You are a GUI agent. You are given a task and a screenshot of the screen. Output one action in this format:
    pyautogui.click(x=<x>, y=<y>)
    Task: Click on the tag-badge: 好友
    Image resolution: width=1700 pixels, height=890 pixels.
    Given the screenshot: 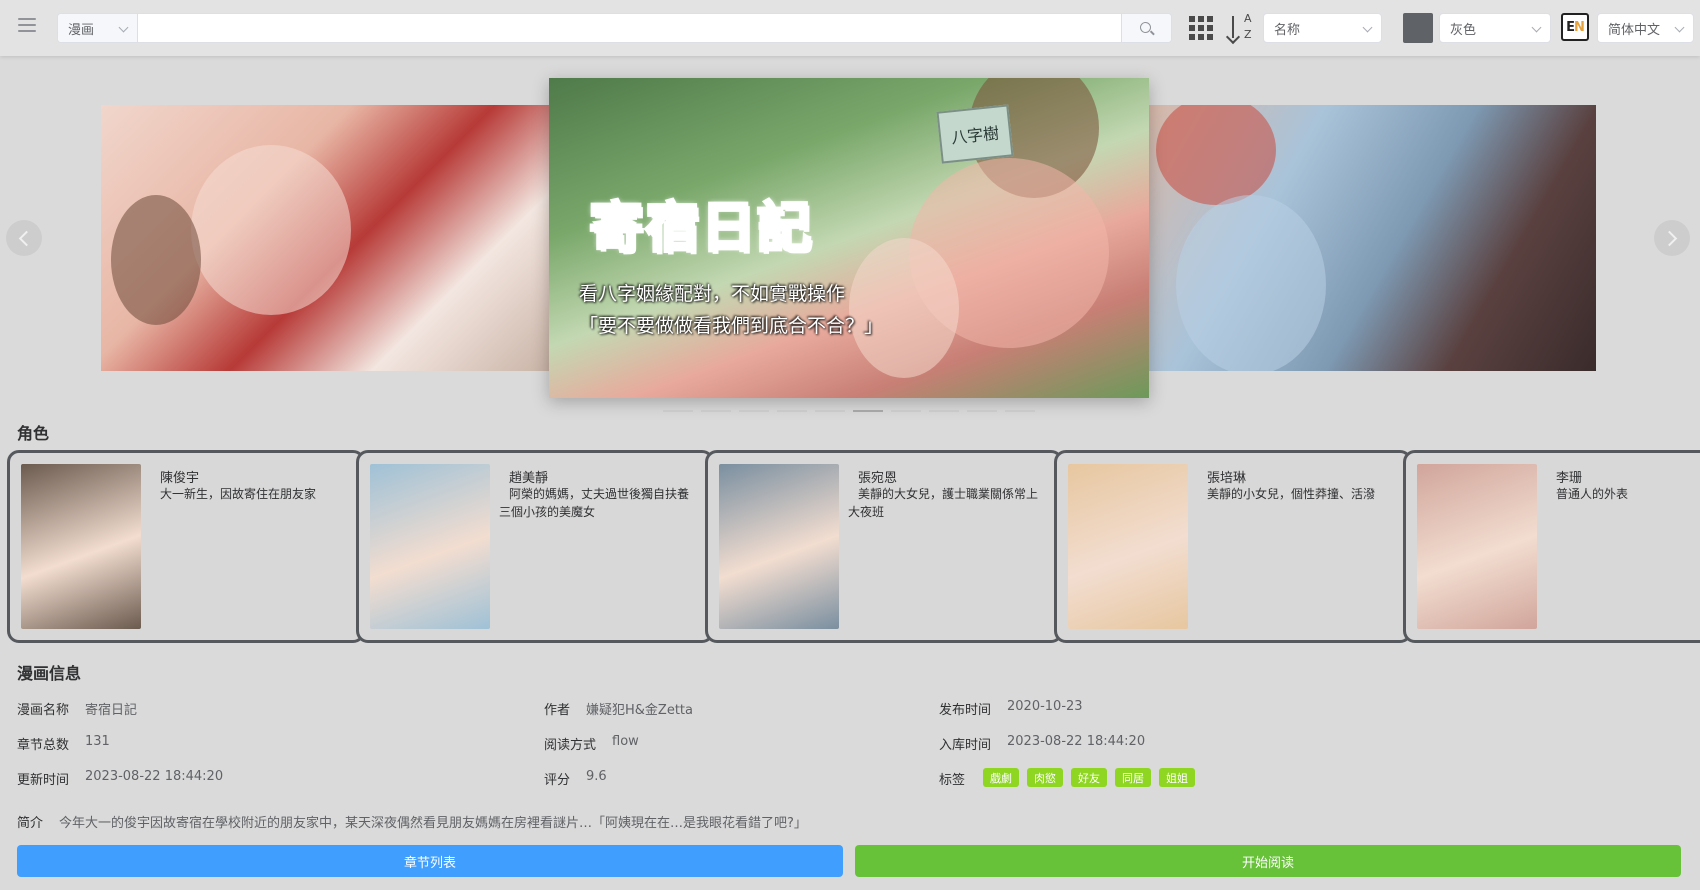 What is the action you would take?
    pyautogui.click(x=1089, y=777)
    